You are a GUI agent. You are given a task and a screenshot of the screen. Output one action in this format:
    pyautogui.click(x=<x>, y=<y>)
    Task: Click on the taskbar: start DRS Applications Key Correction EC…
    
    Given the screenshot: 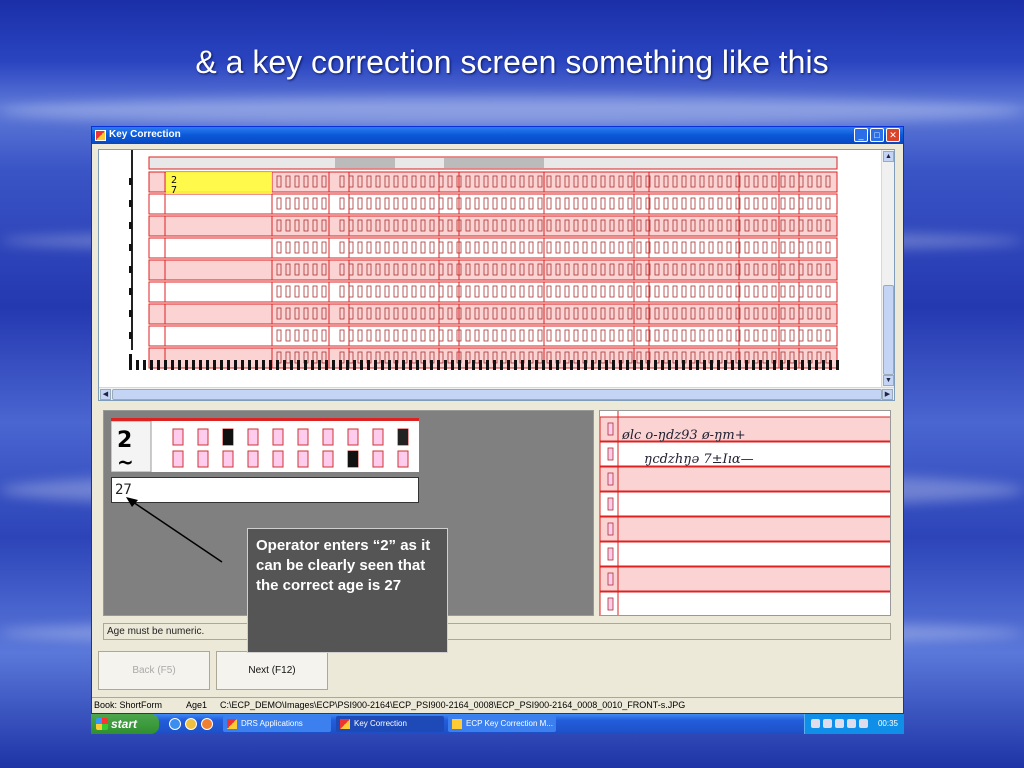 What is the action you would take?
    pyautogui.click(x=497, y=724)
    